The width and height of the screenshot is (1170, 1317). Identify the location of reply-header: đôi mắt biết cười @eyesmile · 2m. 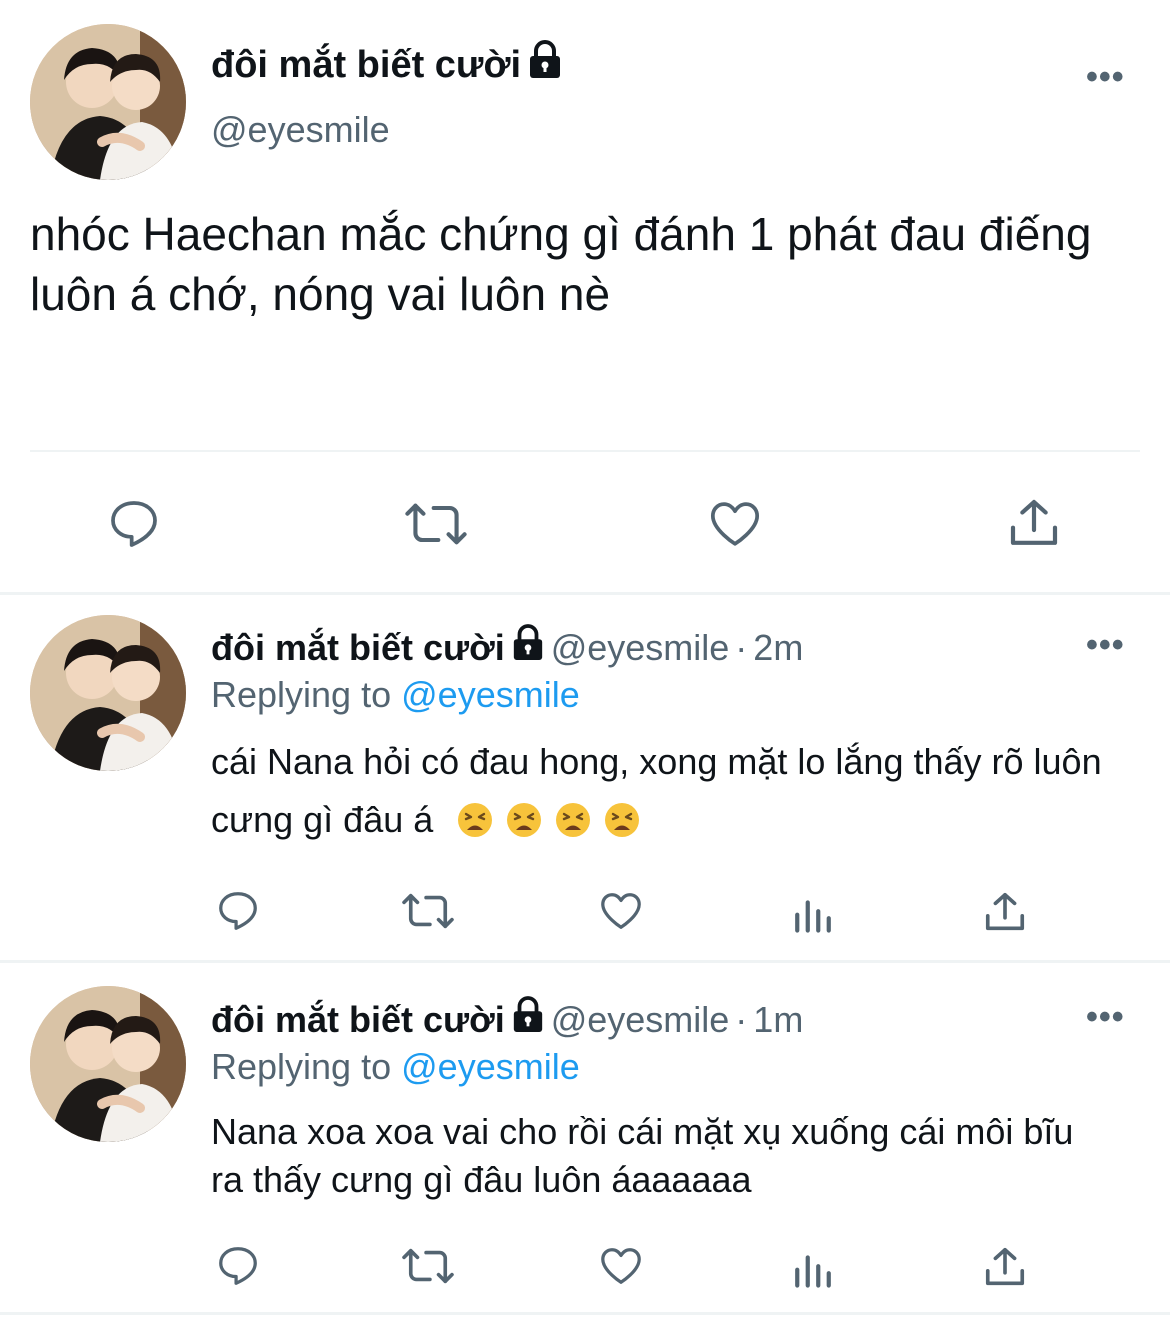
(507, 647).